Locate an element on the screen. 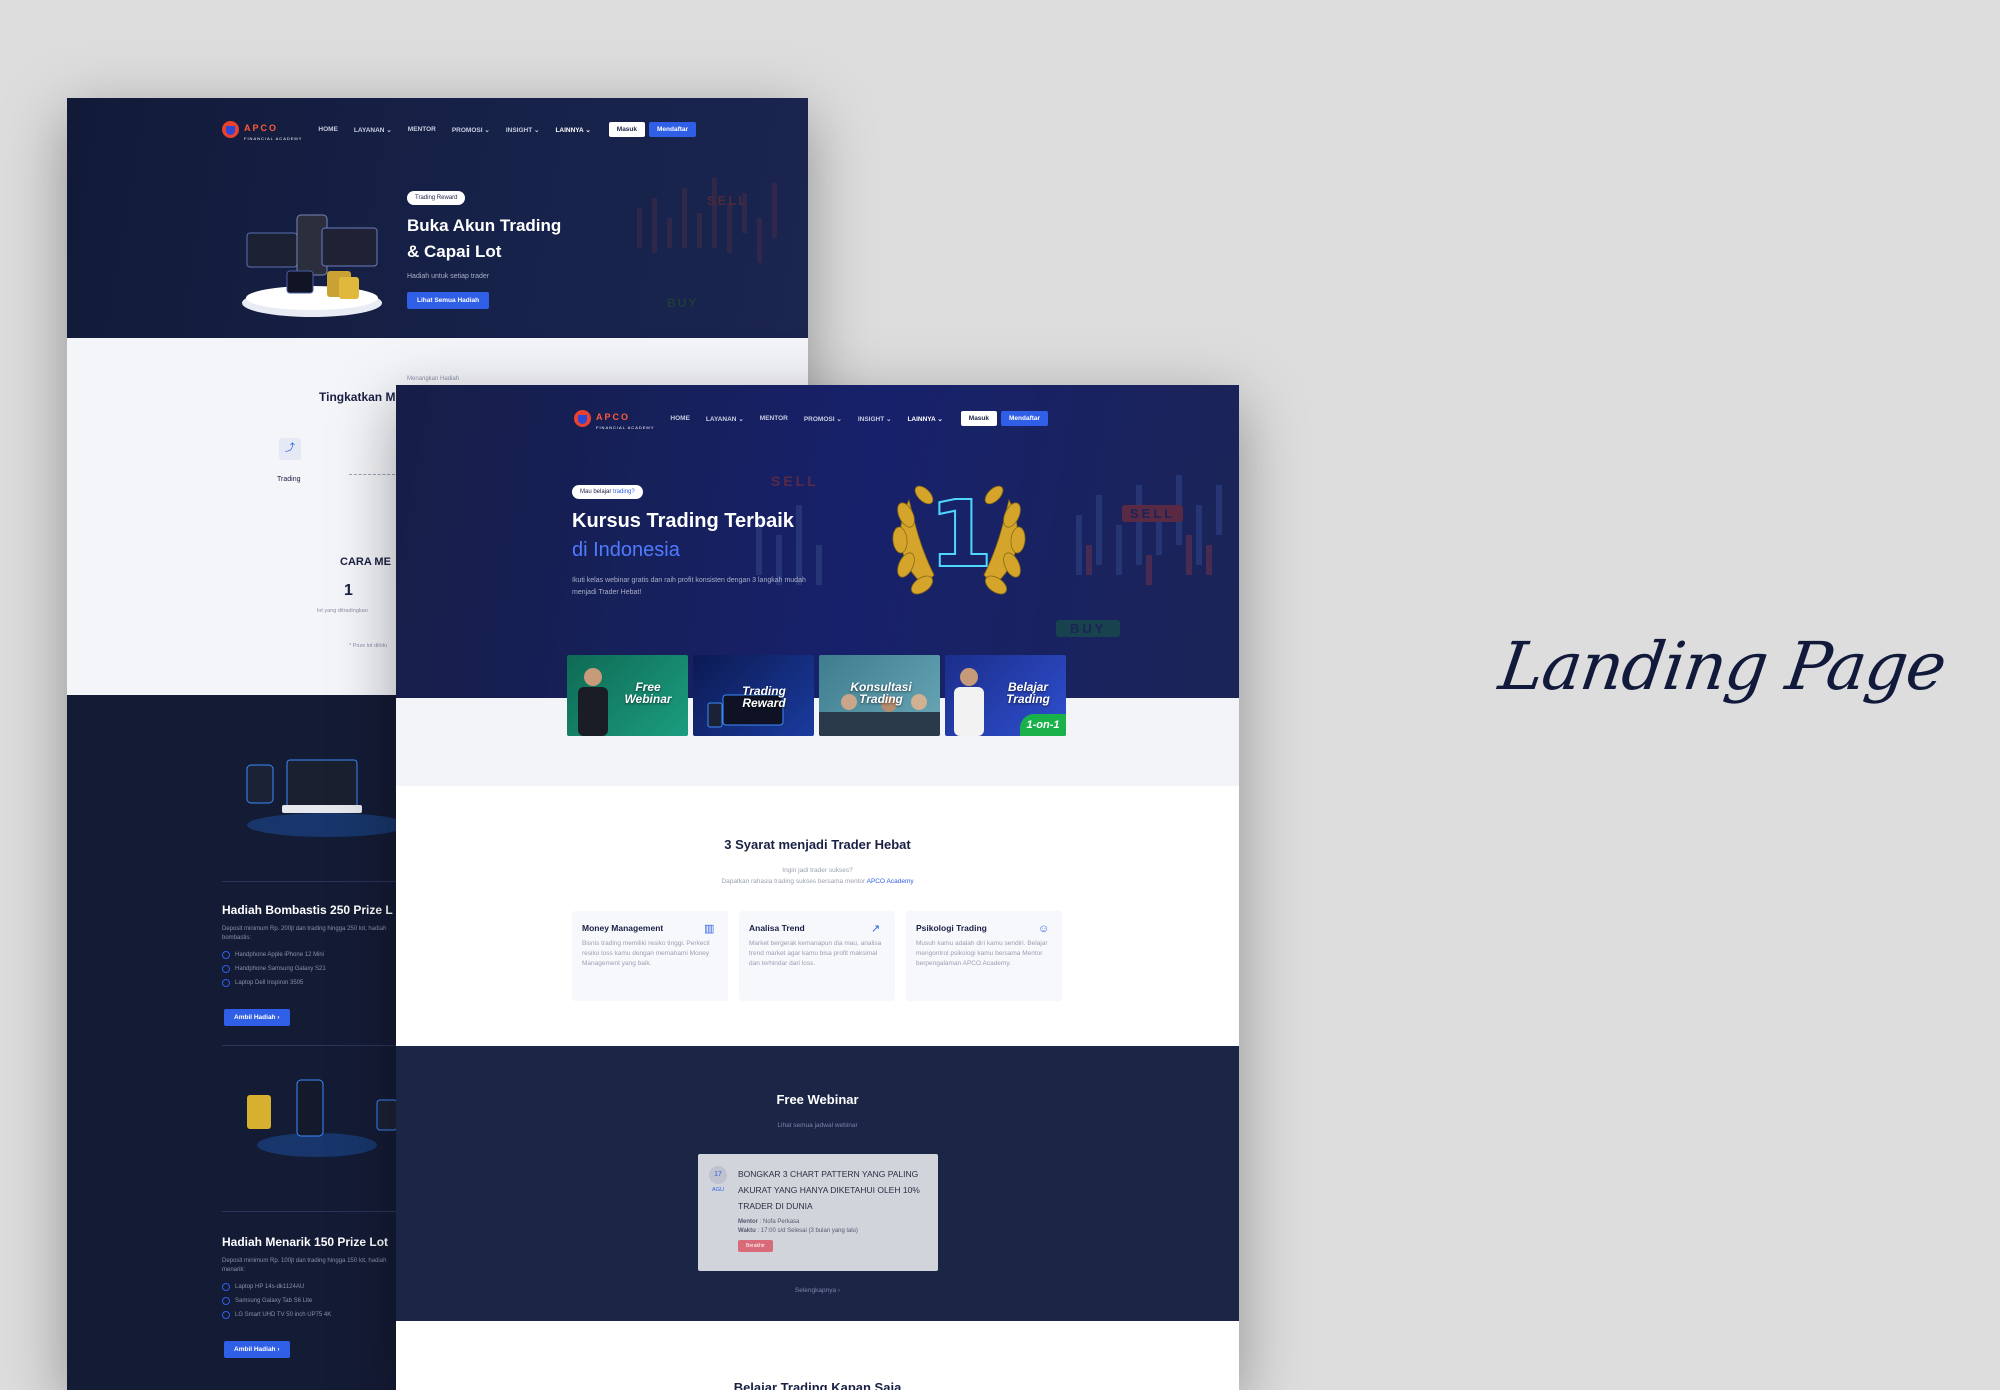 Image resolution: width=2000 pixels, height=1390 pixels. trading-reward-pill: Trading Reward is located at coordinates (436, 198).